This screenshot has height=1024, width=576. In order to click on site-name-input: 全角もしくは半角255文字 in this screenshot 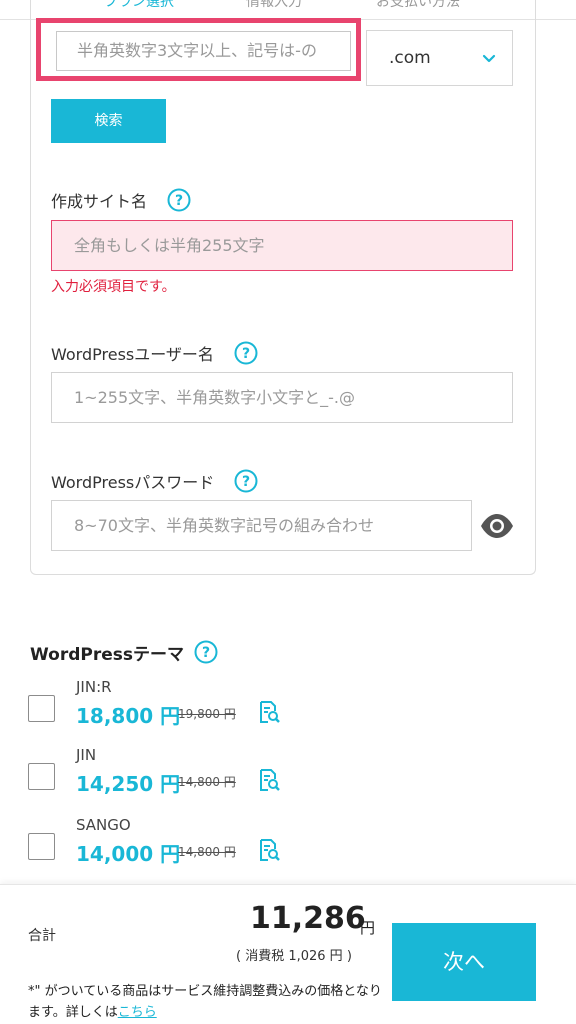, I will do `click(282, 245)`.